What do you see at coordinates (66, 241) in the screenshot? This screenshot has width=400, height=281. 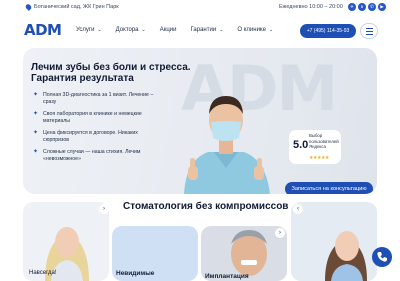 I see `service-card: › Навсегда!` at bounding box center [66, 241].